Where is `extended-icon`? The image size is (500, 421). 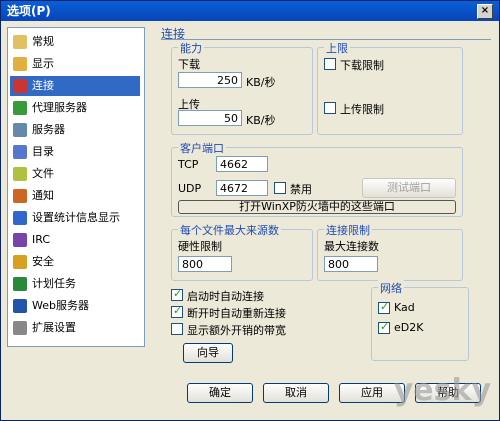
extended-icon is located at coordinates (20, 328).